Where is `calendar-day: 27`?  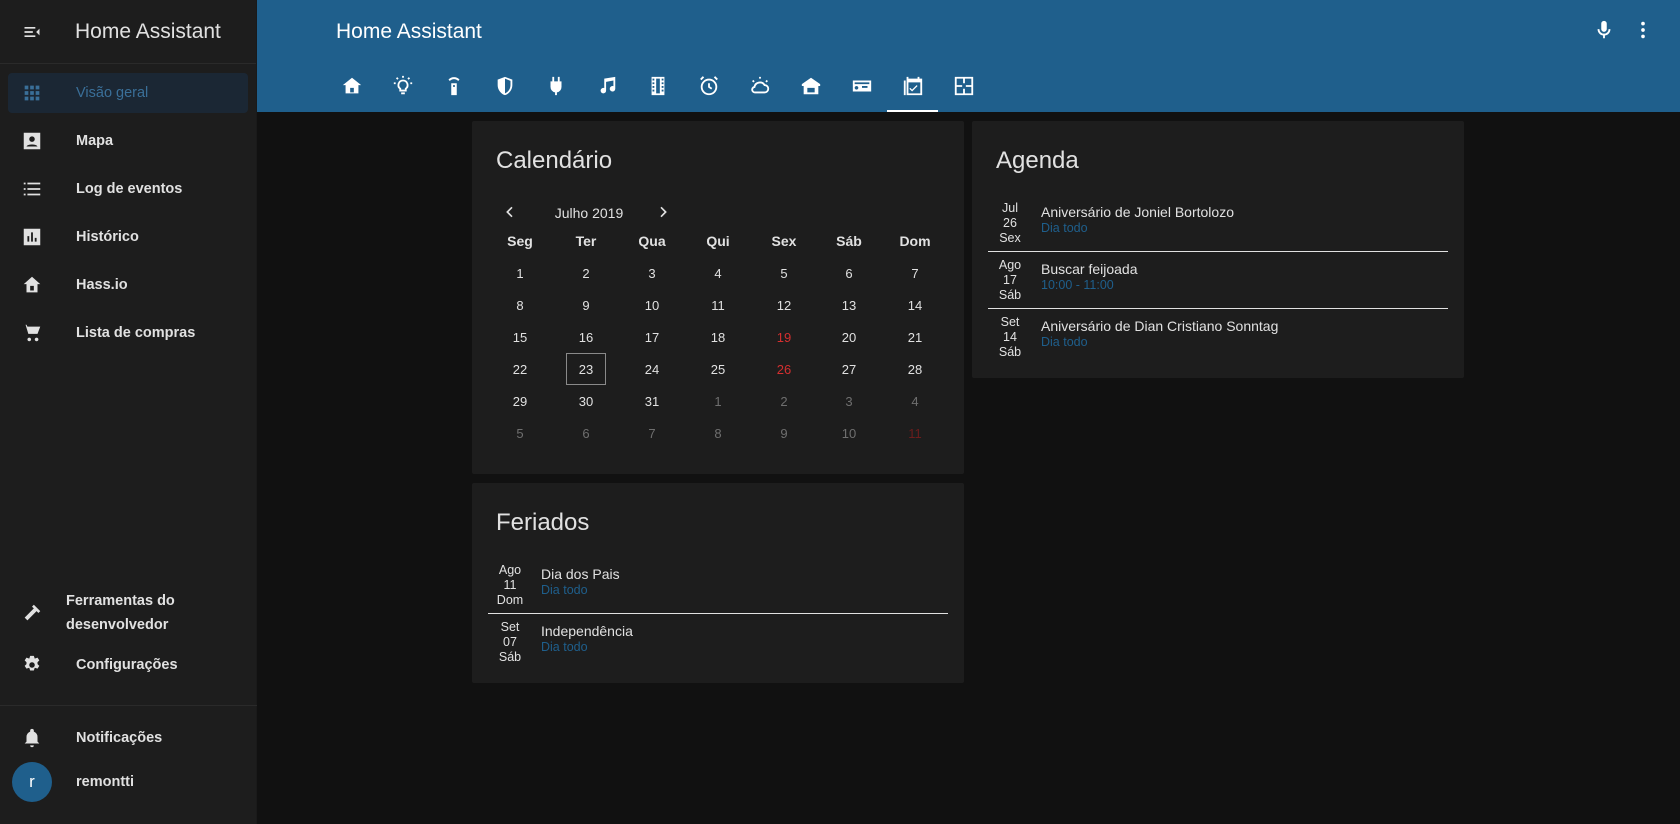 calendar-day: 27 is located at coordinates (849, 369).